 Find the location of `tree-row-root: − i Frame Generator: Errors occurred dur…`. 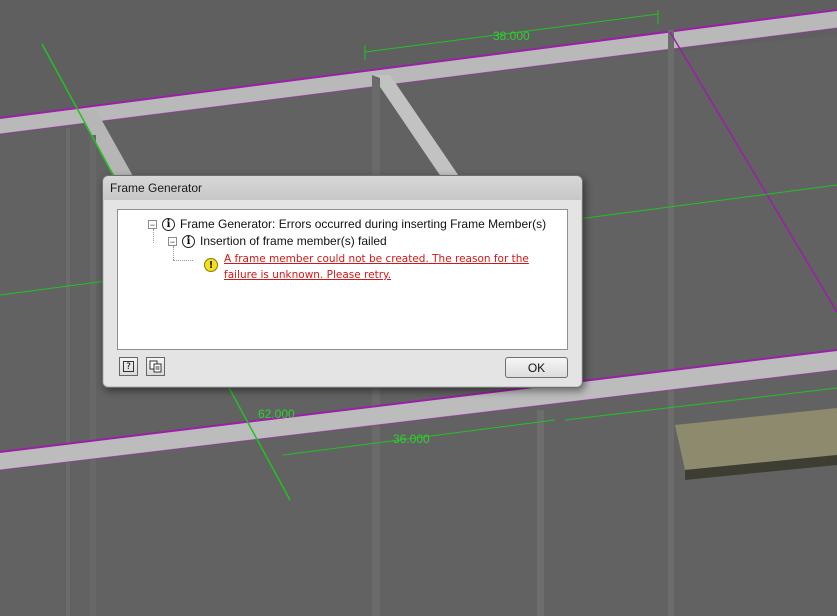

tree-row-root: − i Frame Generator: Errors occurred dur… is located at coordinates (347, 224).